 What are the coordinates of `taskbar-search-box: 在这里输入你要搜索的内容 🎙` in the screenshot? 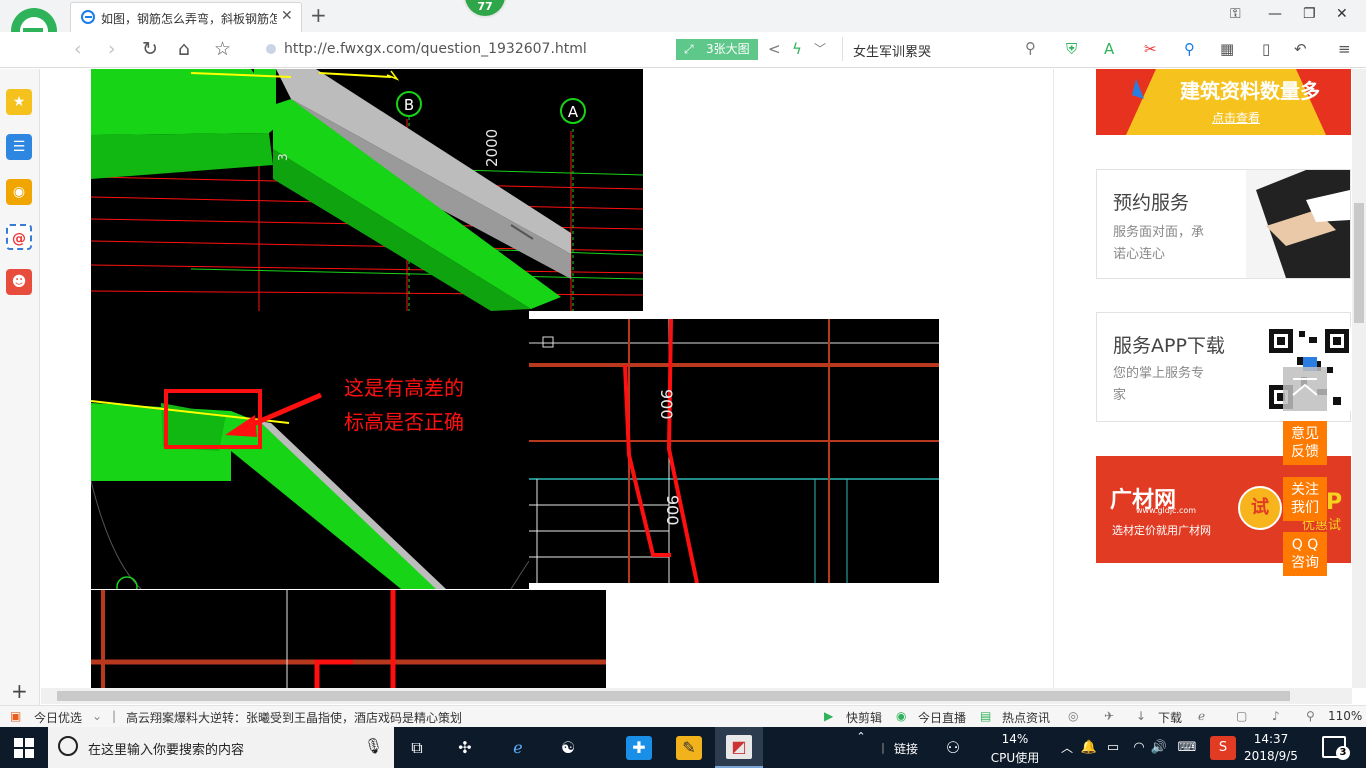 It's located at (221, 747).